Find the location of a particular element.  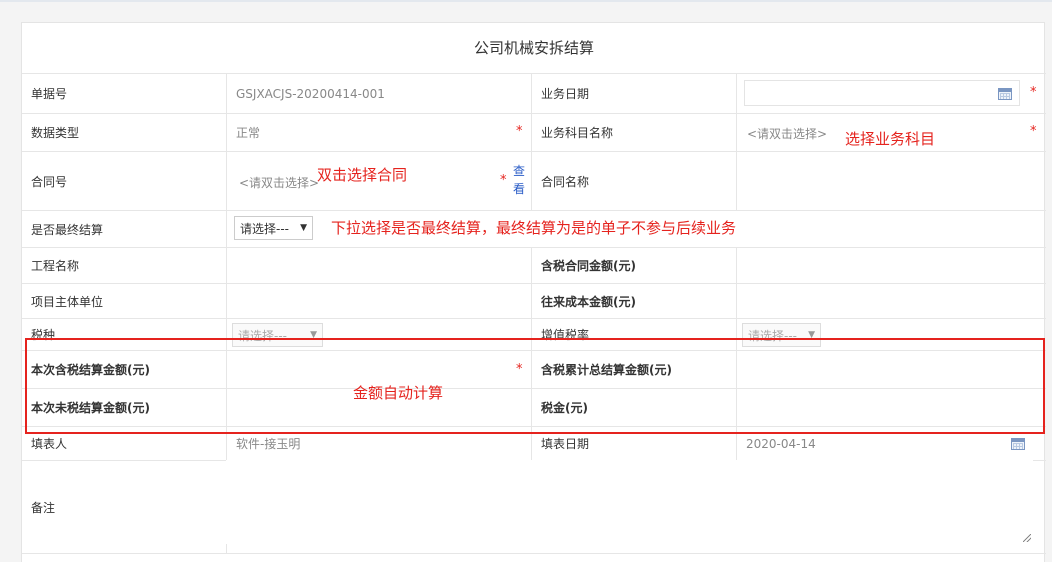

label-doc-number: 单据号 is located at coordinates (49, 94).